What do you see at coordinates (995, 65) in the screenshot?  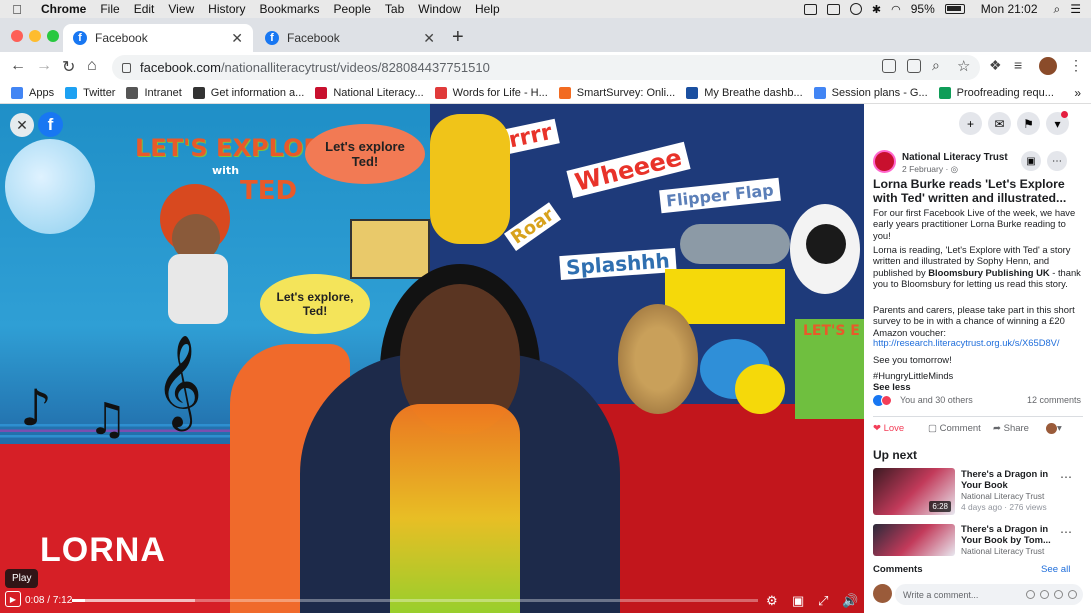 I see `extensions-puzzle-icon: ❖` at bounding box center [995, 65].